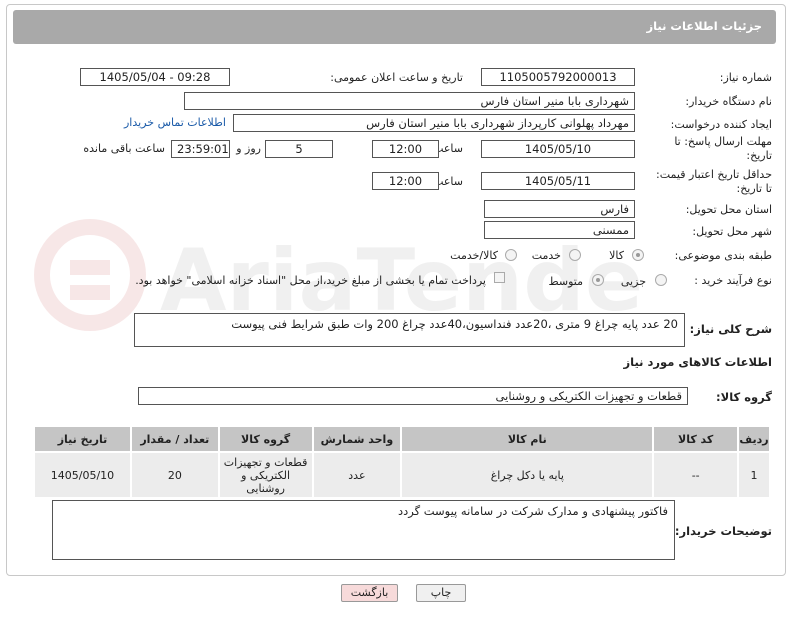 The height and width of the screenshot is (619, 788). Describe the element at coordinates (559, 230) in the screenshot. I see `delivery-city-field: ممسنی` at that location.